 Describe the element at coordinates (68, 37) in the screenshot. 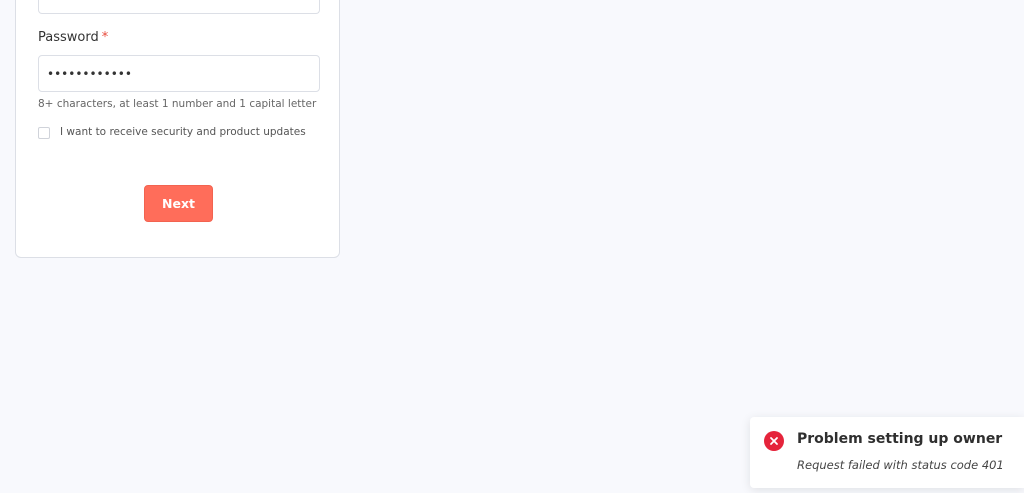

I see `password-label-text: Password` at that location.